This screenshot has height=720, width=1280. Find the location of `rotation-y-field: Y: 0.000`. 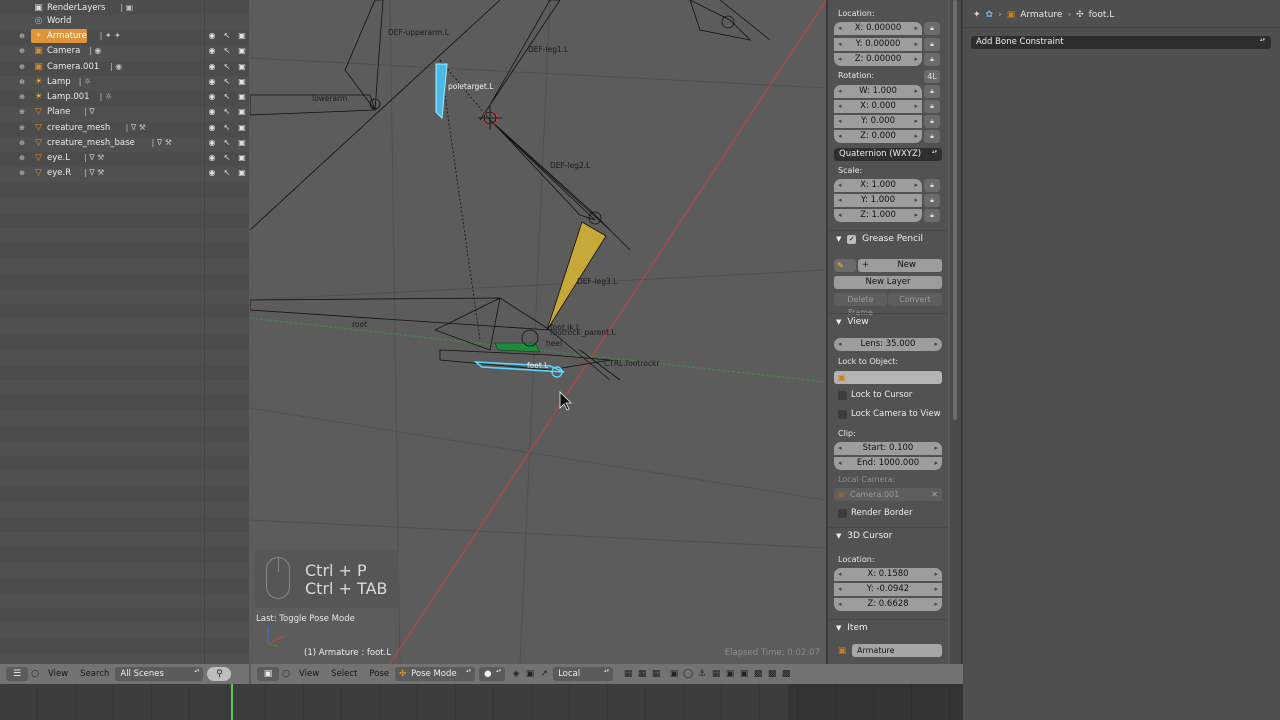

rotation-y-field: Y: 0.000 is located at coordinates (878, 121).